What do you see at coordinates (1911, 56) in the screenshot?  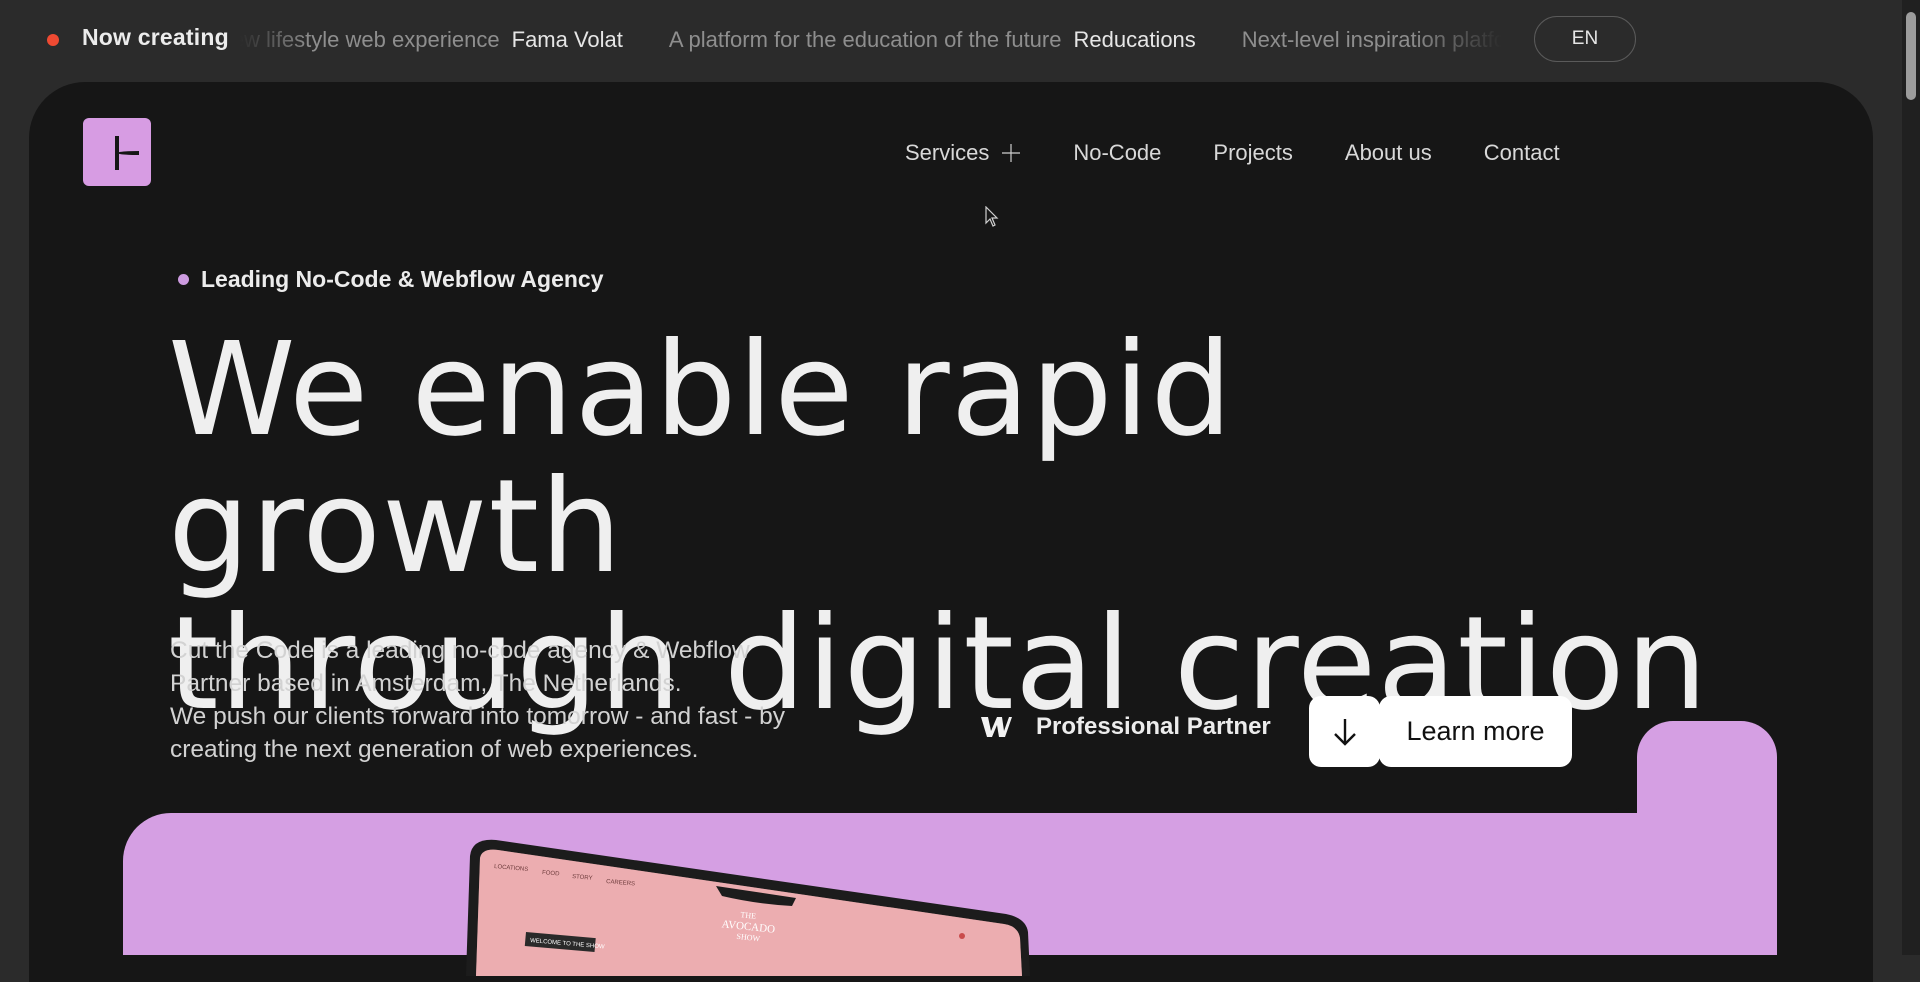 I see `scrollbar-thumb` at bounding box center [1911, 56].